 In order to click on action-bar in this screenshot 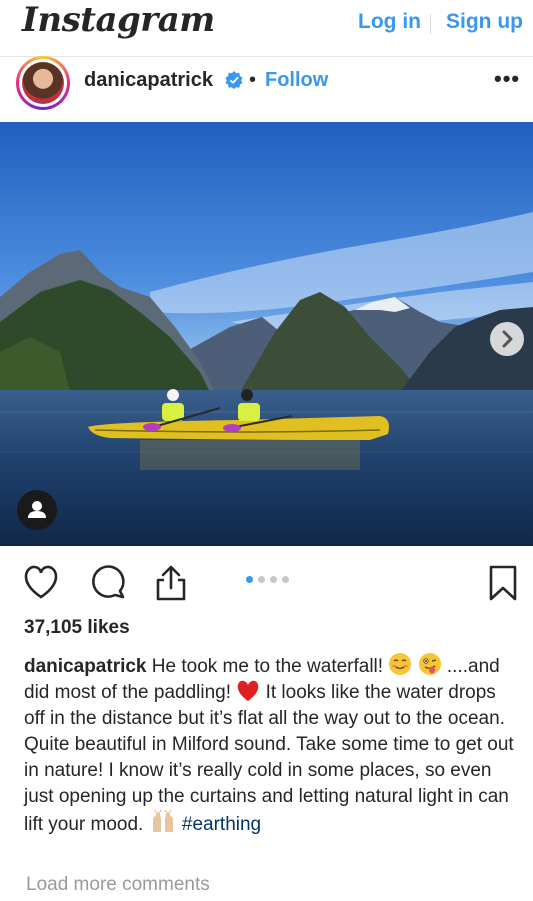, I will do `click(266, 581)`.